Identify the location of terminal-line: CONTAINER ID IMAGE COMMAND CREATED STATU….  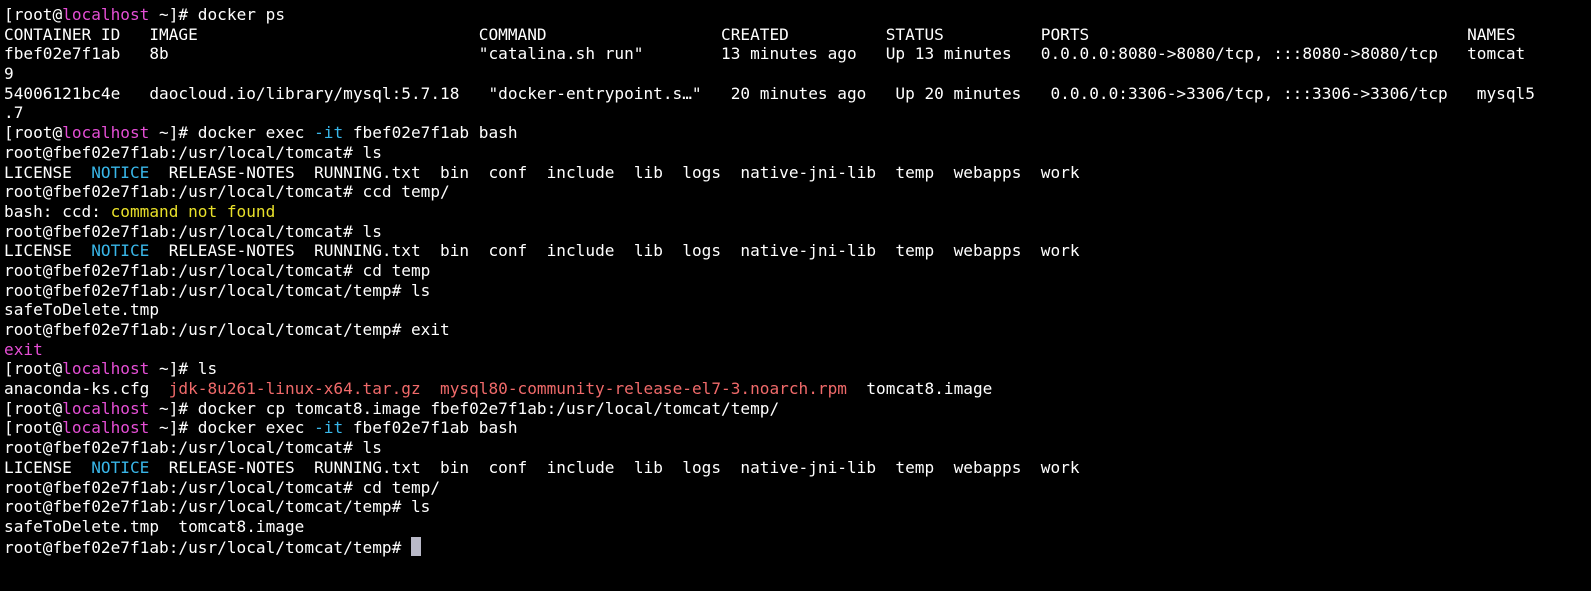
(797, 35).